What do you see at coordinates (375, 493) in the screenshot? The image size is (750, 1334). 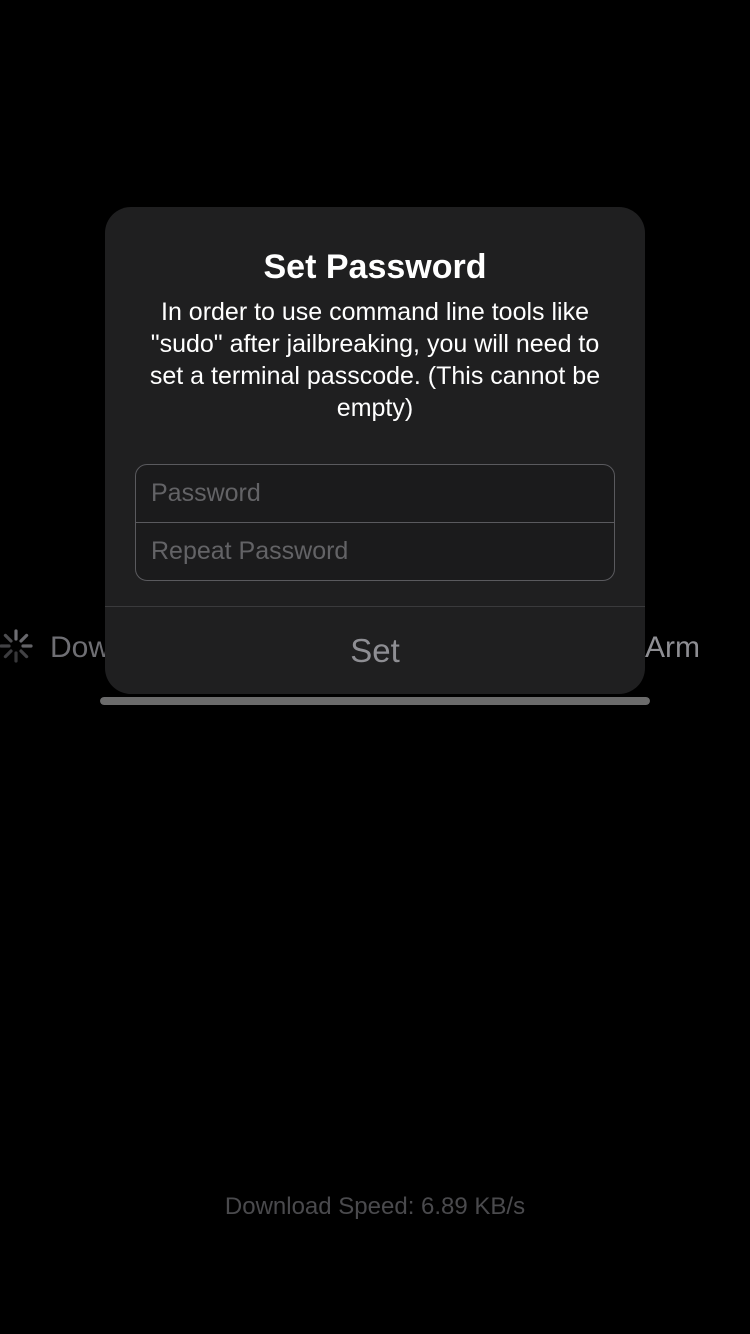 I see `password-field` at bounding box center [375, 493].